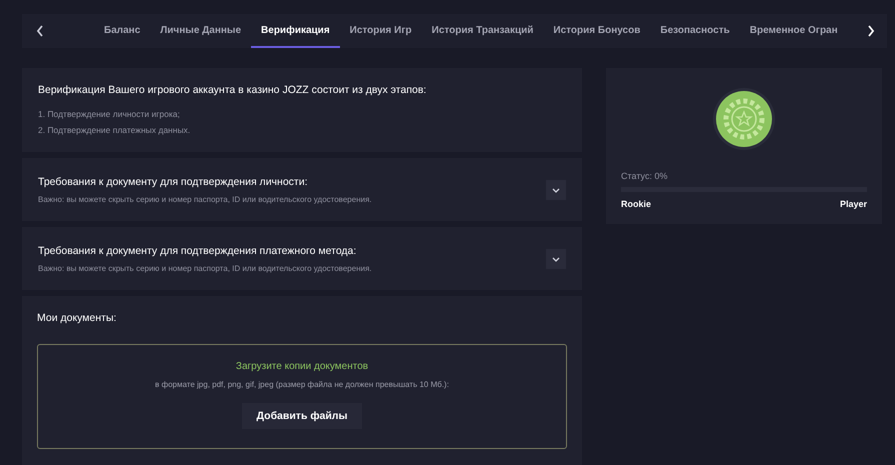  Describe the element at coordinates (198, 250) in the screenshot. I see `card-title: Требования к документу для подтверждения платежного метода:` at that location.